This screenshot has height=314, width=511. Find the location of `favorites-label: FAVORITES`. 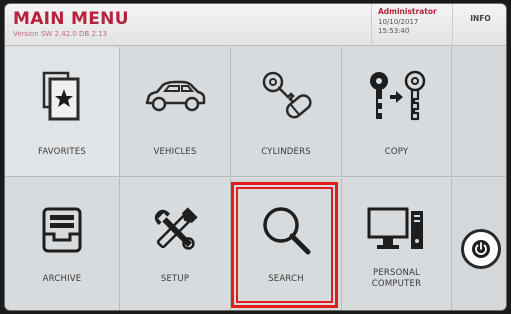

favorites-label: FAVORITES is located at coordinates (62, 152).